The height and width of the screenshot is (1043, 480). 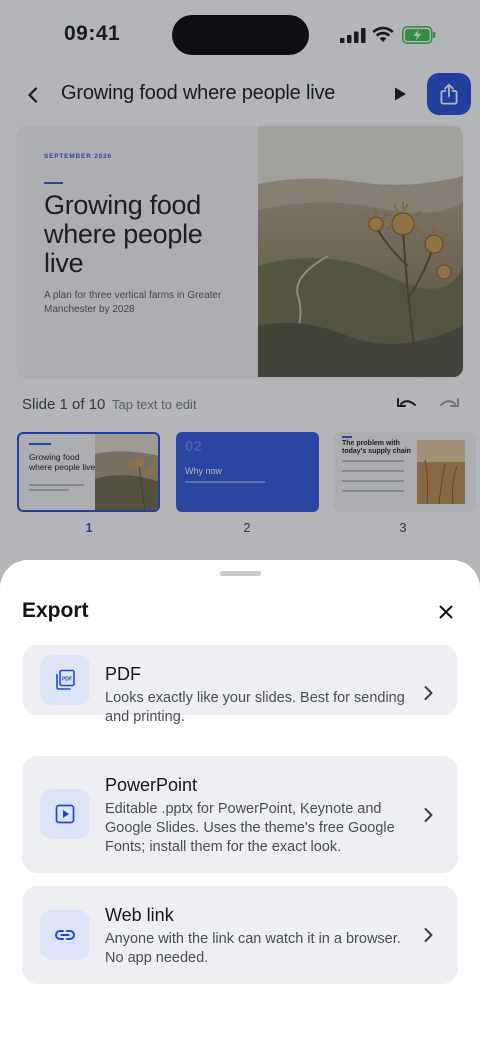 I want to click on close-button, so click(x=446, y=612).